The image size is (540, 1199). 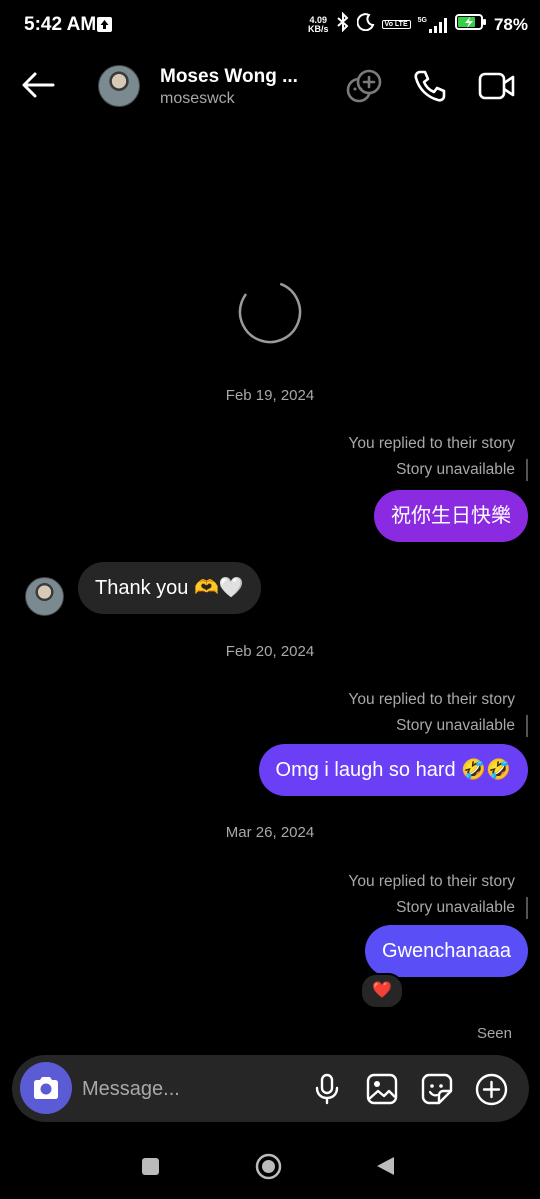 I want to click on back-arrow-icon, so click(x=38, y=85).